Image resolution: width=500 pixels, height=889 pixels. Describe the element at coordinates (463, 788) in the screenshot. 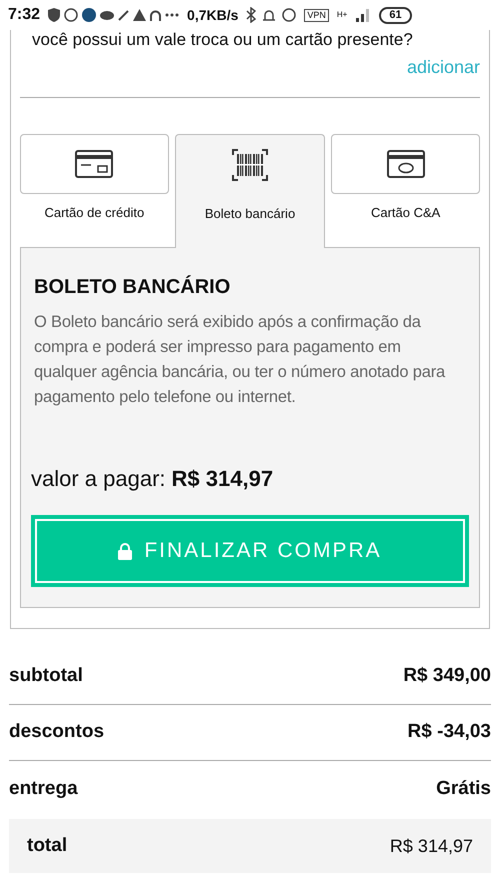

I see `summary-value: Grátis` at that location.